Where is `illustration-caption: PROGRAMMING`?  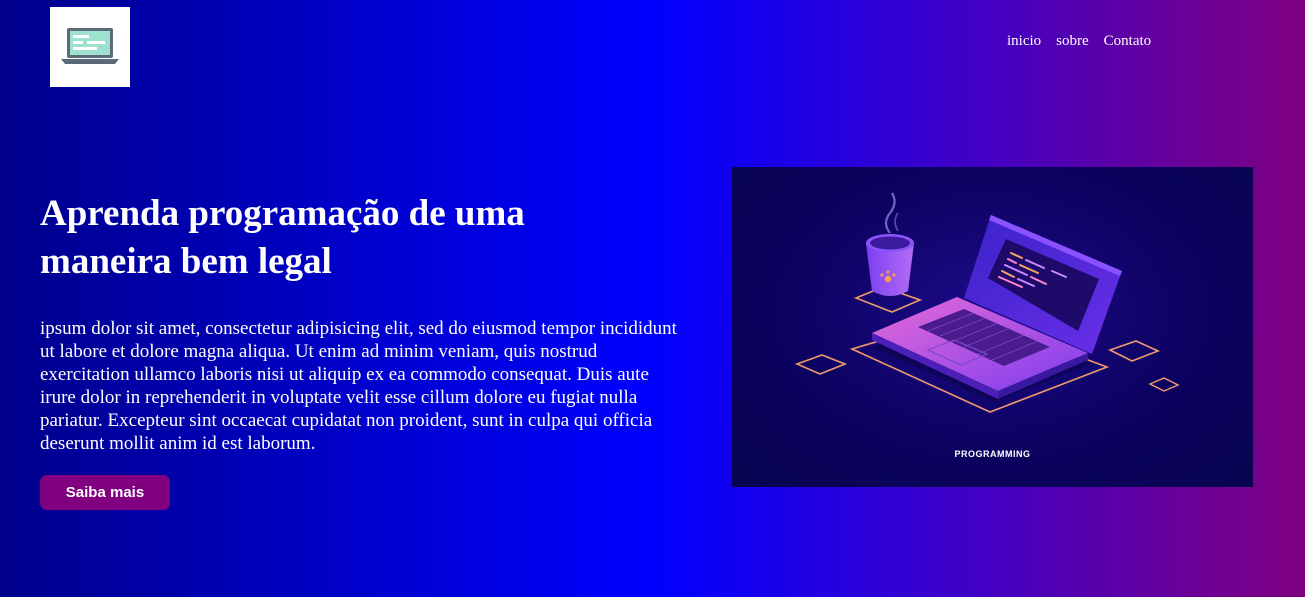 illustration-caption: PROGRAMMING is located at coordinates (992, 454).